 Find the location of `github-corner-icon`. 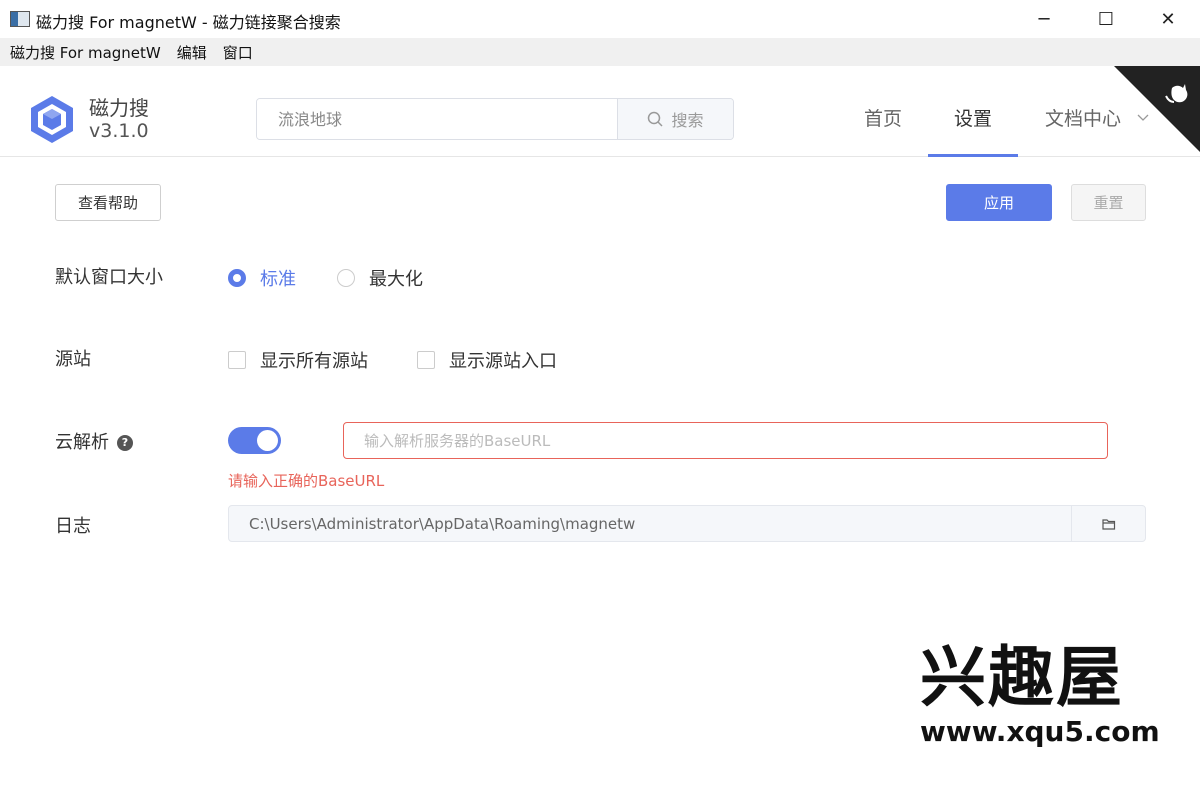

github-corner-icon is located at coordinates (1157, 109).